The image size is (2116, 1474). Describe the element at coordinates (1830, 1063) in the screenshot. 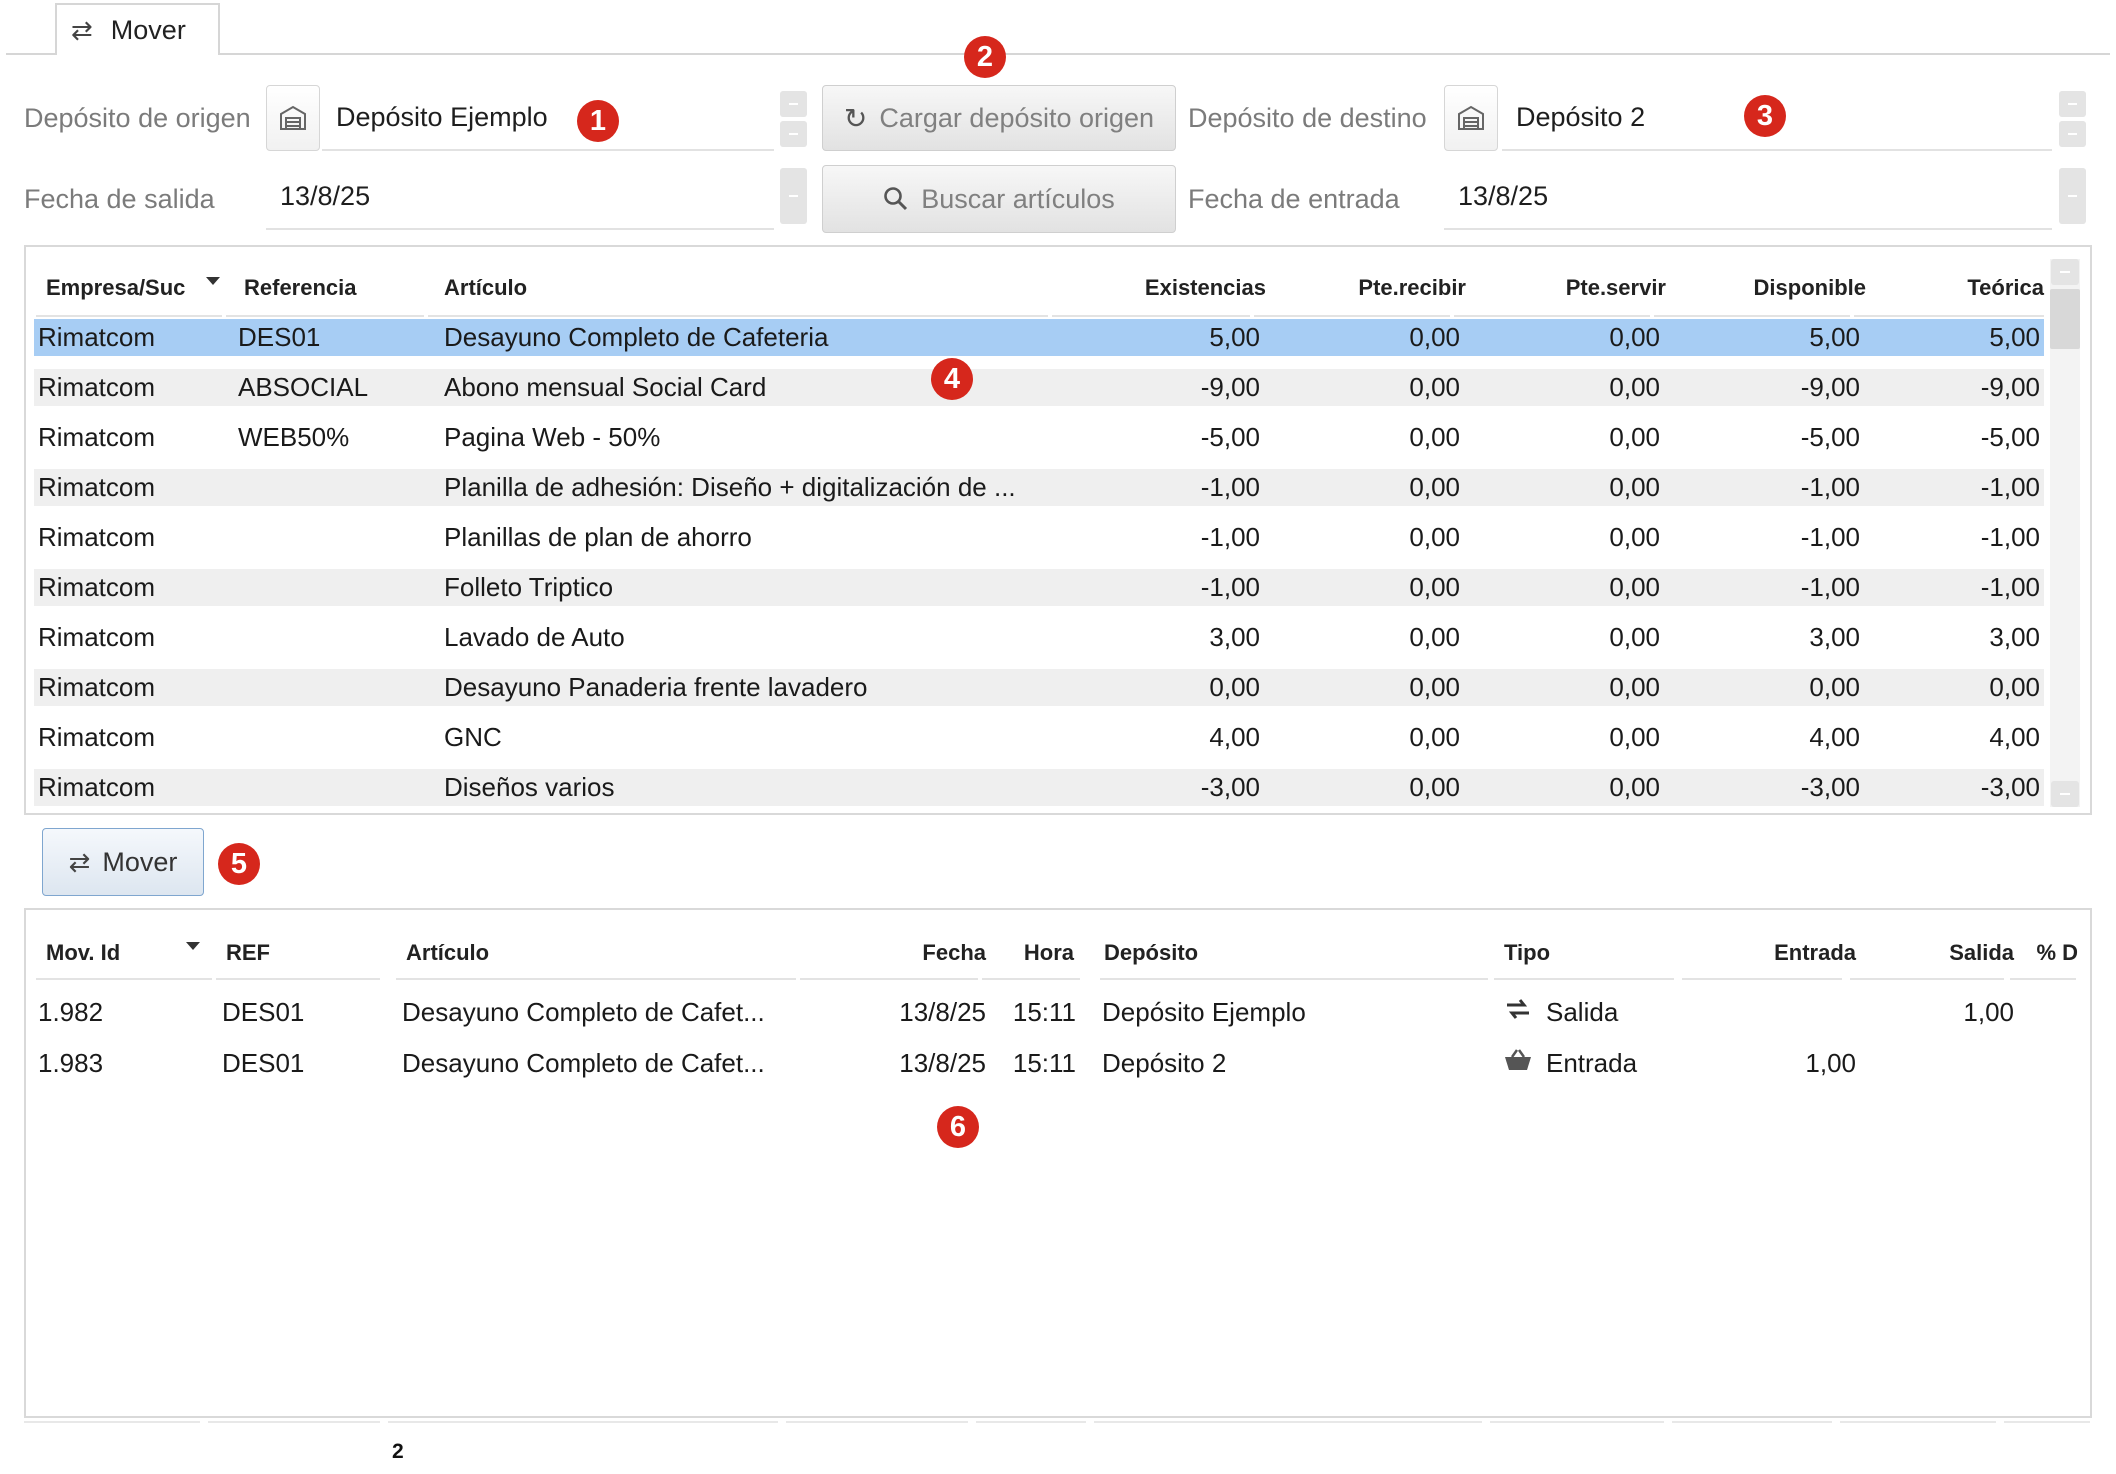

I see `table-cell: 1,00` at that location.